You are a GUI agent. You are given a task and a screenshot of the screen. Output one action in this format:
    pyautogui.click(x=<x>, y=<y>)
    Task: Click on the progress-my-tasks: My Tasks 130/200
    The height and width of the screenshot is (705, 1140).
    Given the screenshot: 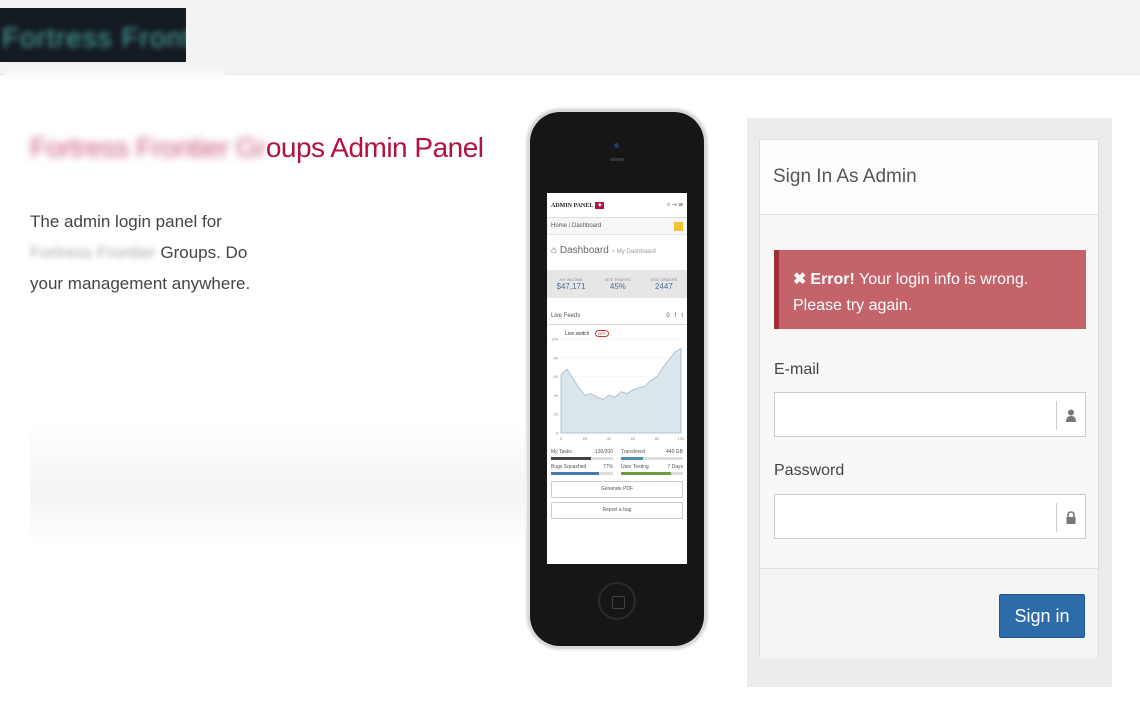 What is the action you would take?
    pyautogui.click(x=582, y=454)
    